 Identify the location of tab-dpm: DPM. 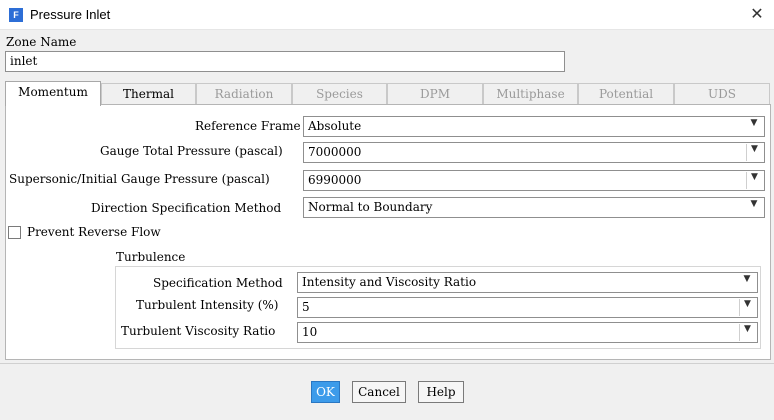
(435, 94).